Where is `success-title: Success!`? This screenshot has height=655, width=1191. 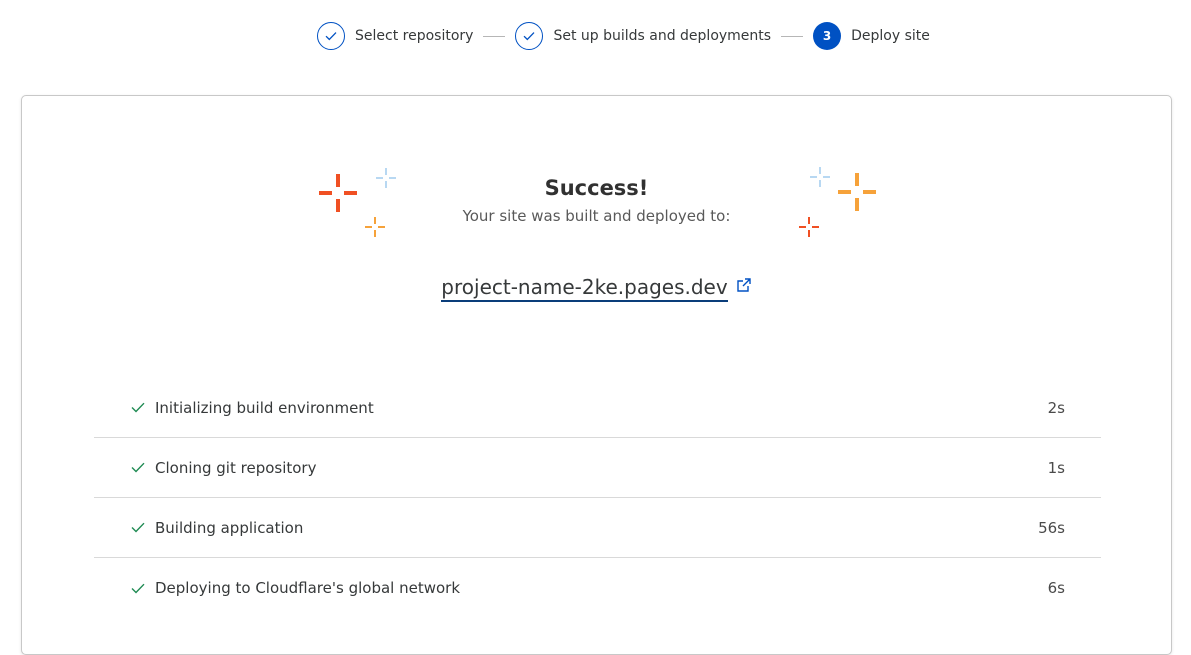 success-title: Success! is located at coordinates (596, 188).